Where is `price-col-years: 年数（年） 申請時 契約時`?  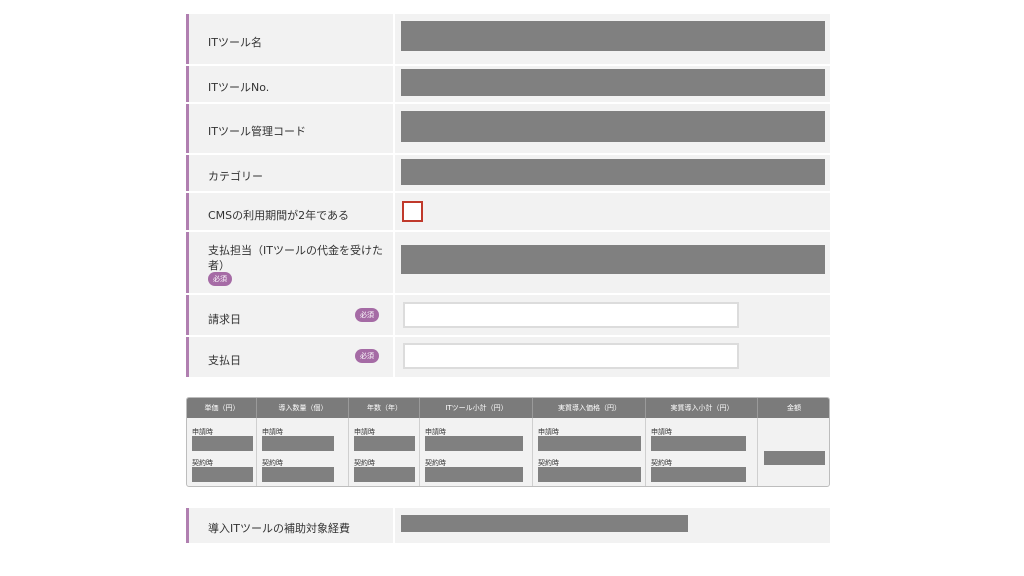 price-col-years: 年数（年） 申請時 契約時 is located at coordinates (384, 442).